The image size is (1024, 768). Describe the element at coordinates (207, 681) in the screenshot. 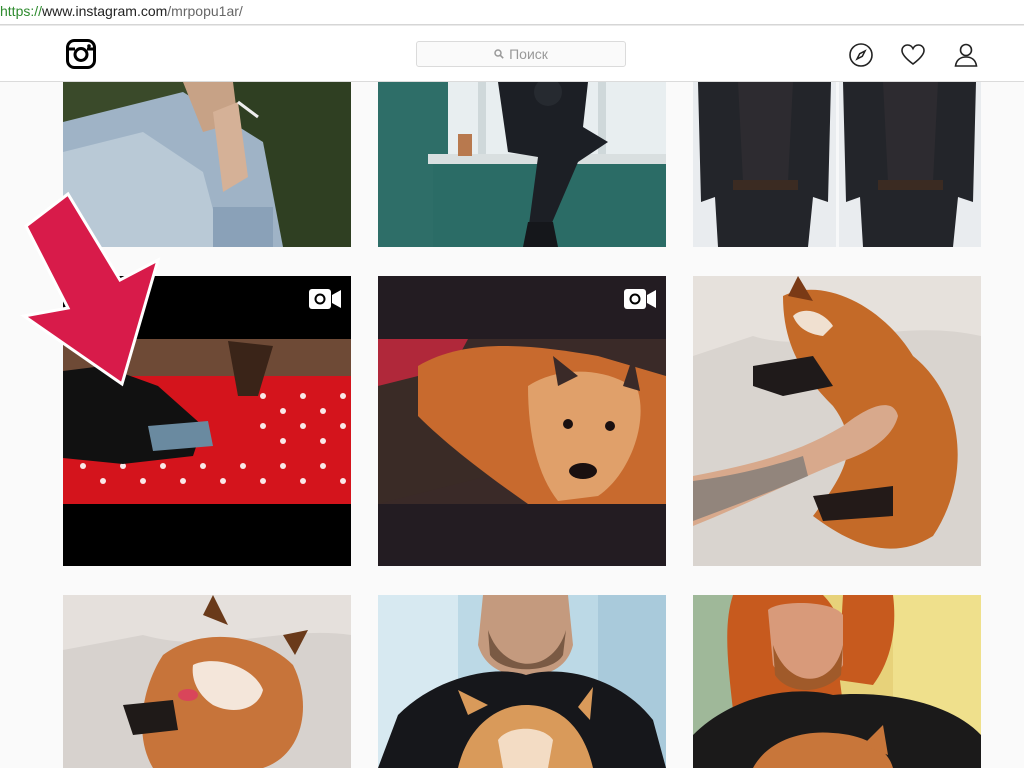

I see `post-fox-on-sheet` at that location.